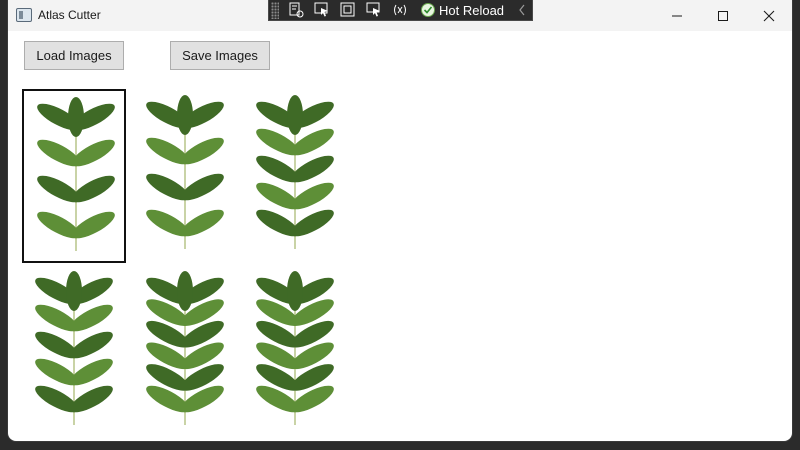  Describe the element at coordinates (275, 10) in the screenshot. I see `toolbar-grip-handle` at that location.